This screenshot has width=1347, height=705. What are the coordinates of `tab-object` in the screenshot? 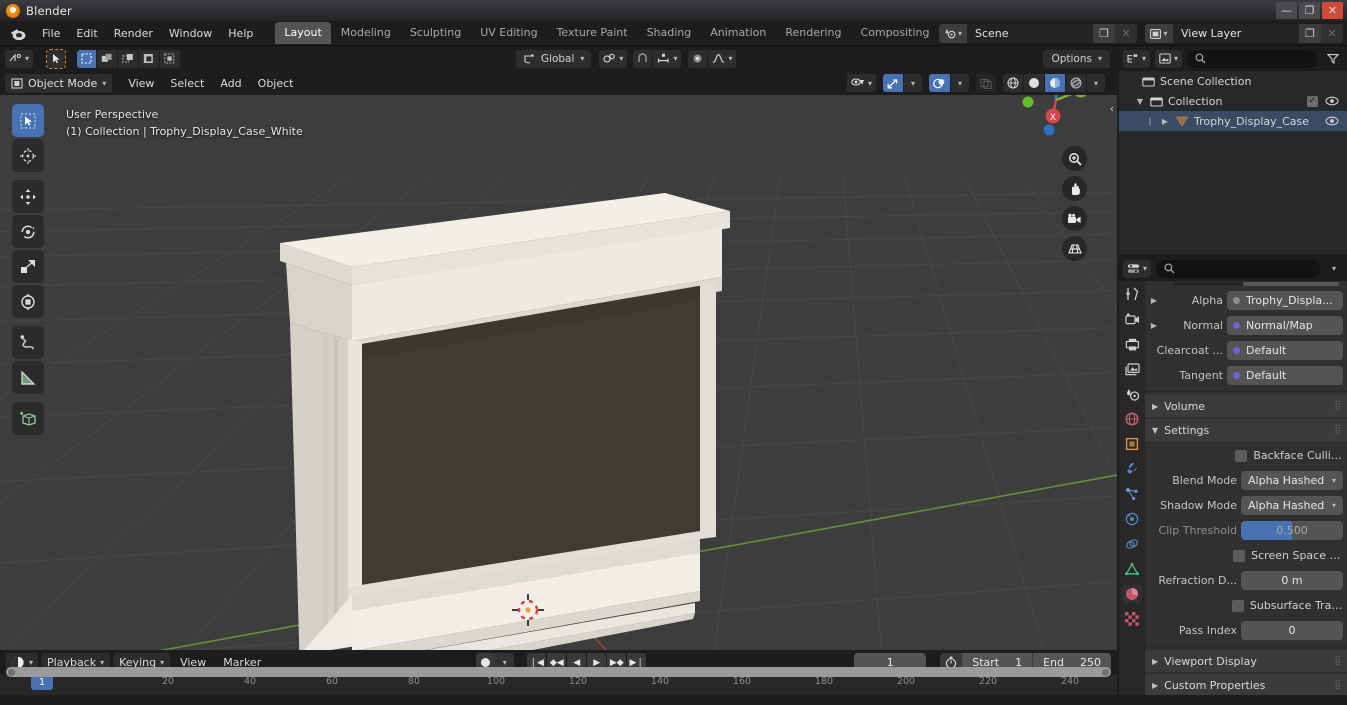 It's located at (1132, 444).